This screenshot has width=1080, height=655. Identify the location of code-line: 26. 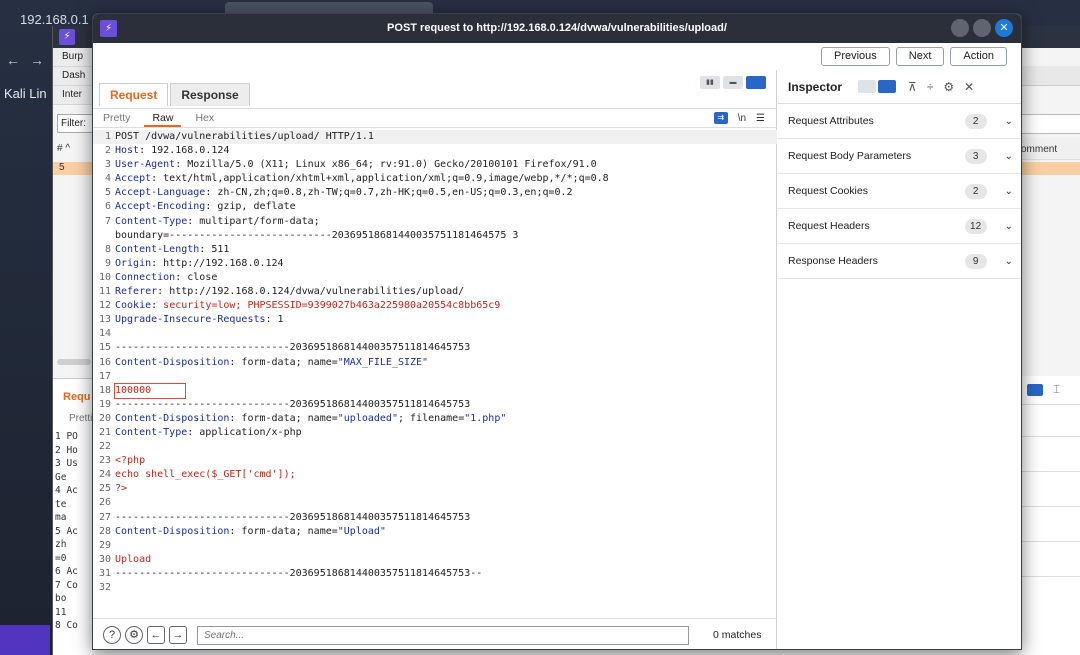
(435, 503).